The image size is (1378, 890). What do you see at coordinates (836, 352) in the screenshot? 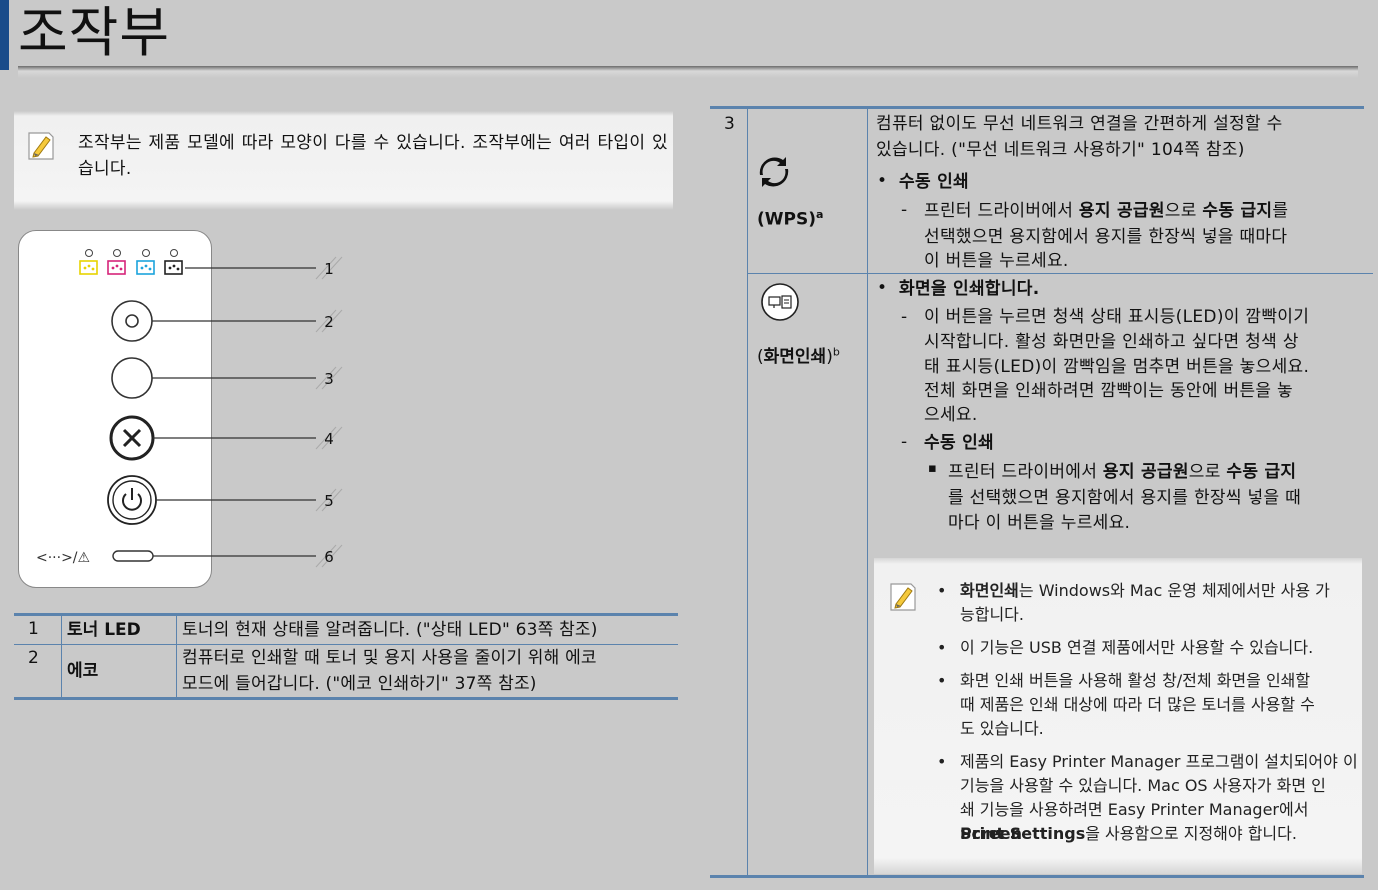
I see `footnote-mark: b` at bounding box center [836, 352].